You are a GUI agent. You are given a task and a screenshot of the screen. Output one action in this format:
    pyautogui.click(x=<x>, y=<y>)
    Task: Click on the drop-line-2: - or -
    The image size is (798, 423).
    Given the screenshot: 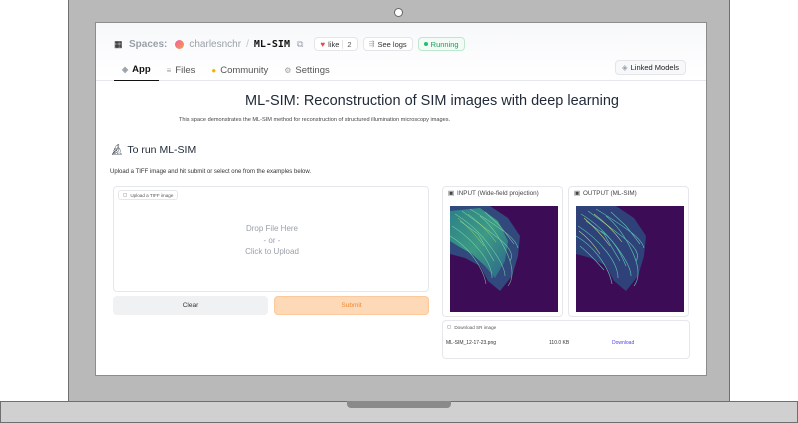 What is the action you would take?
    pyautogui.click(x=272, y=240)
    